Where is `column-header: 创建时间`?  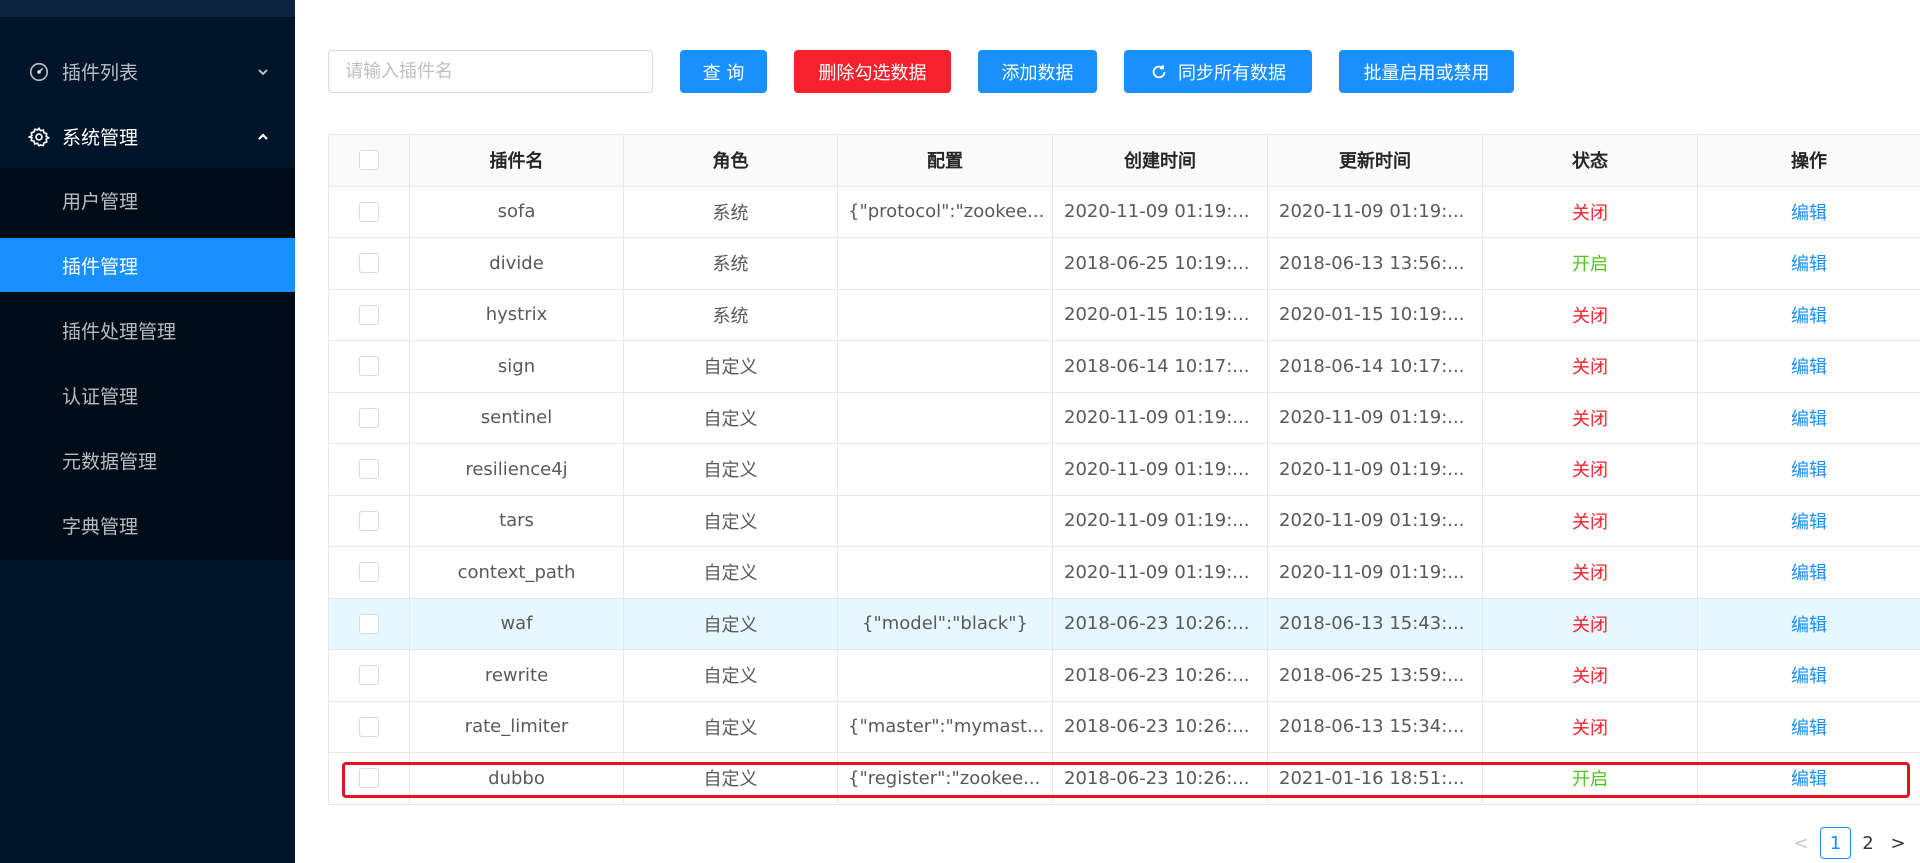 column-header: 创建时间 is located at coordinates (1160, 160).